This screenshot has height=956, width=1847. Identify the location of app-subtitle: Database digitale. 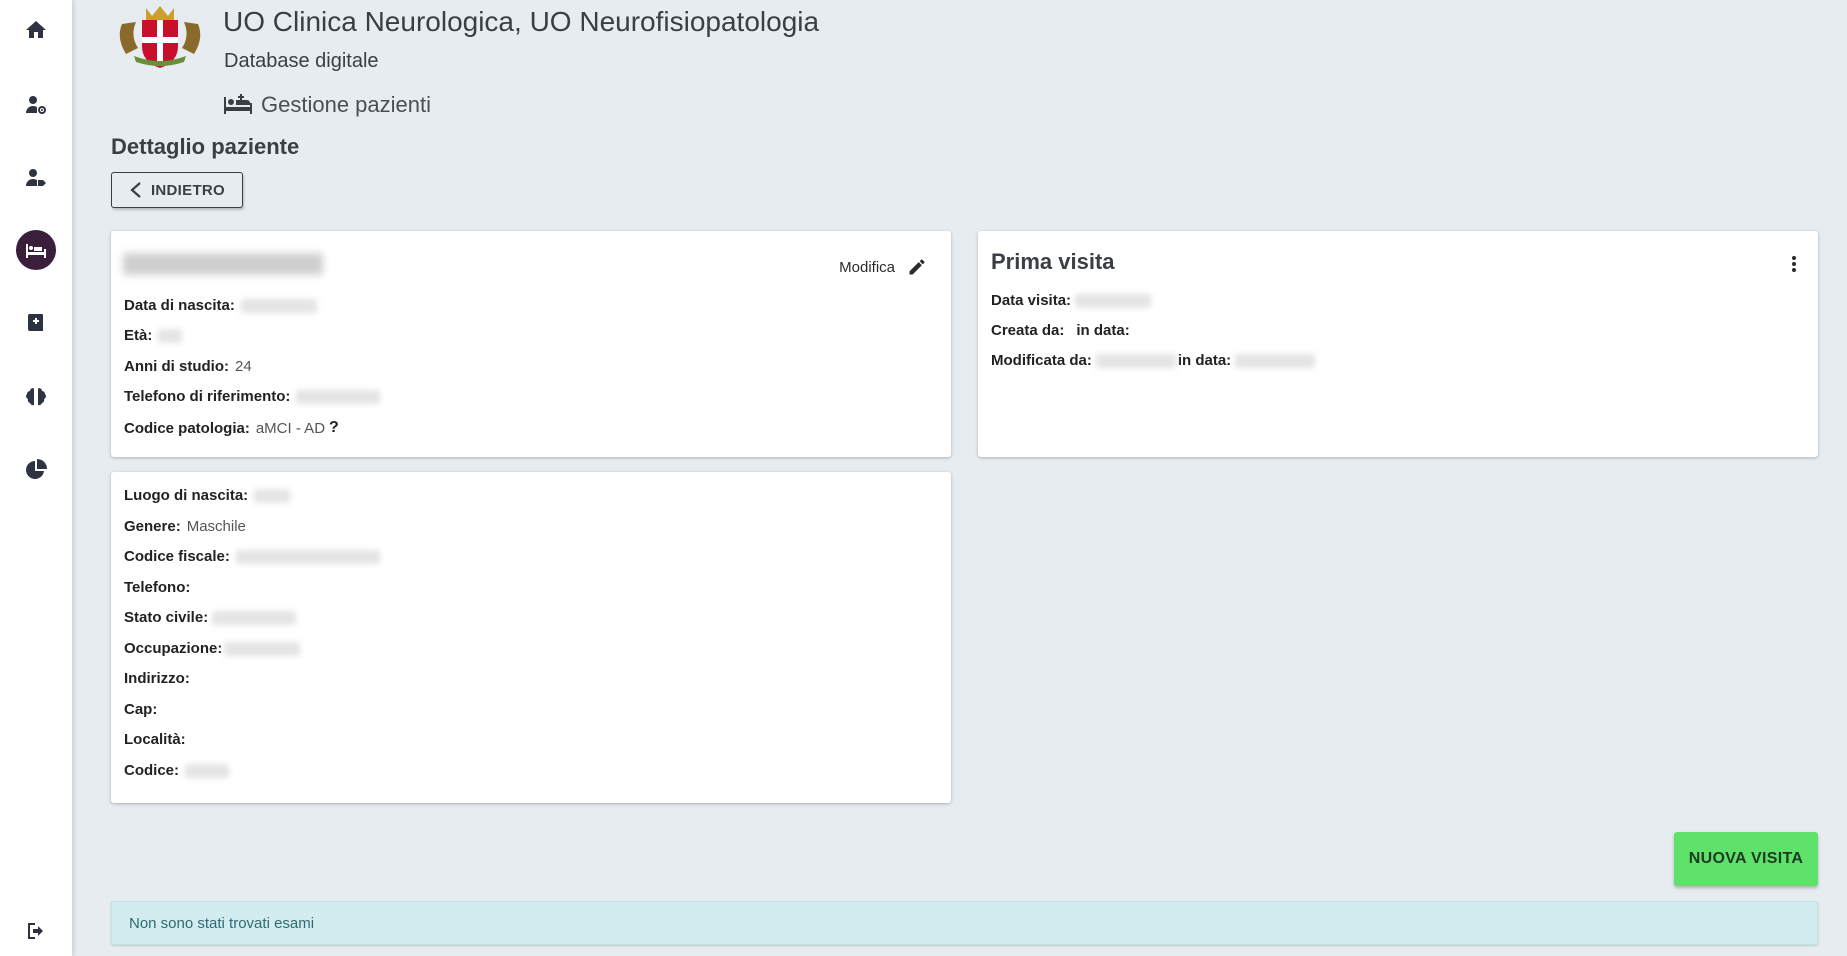
(301, 61).